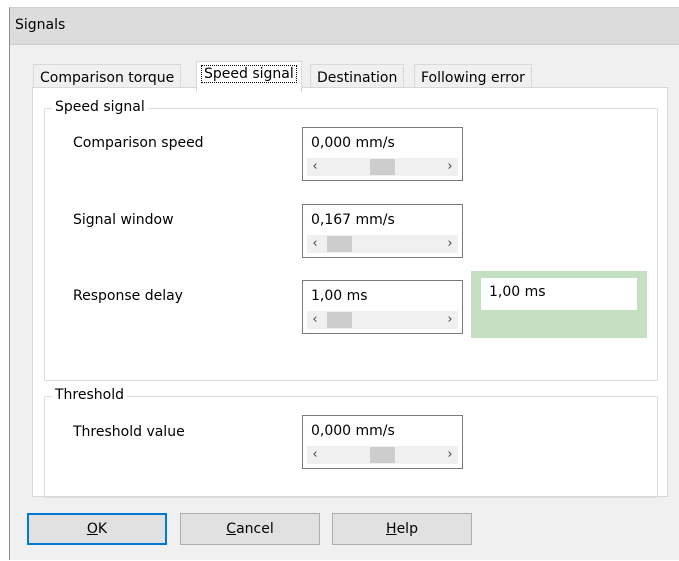  What do you see at coordinates (40, 25) in the screenshot?
I see `window-title: Signals` at bounding box center [40, 25].